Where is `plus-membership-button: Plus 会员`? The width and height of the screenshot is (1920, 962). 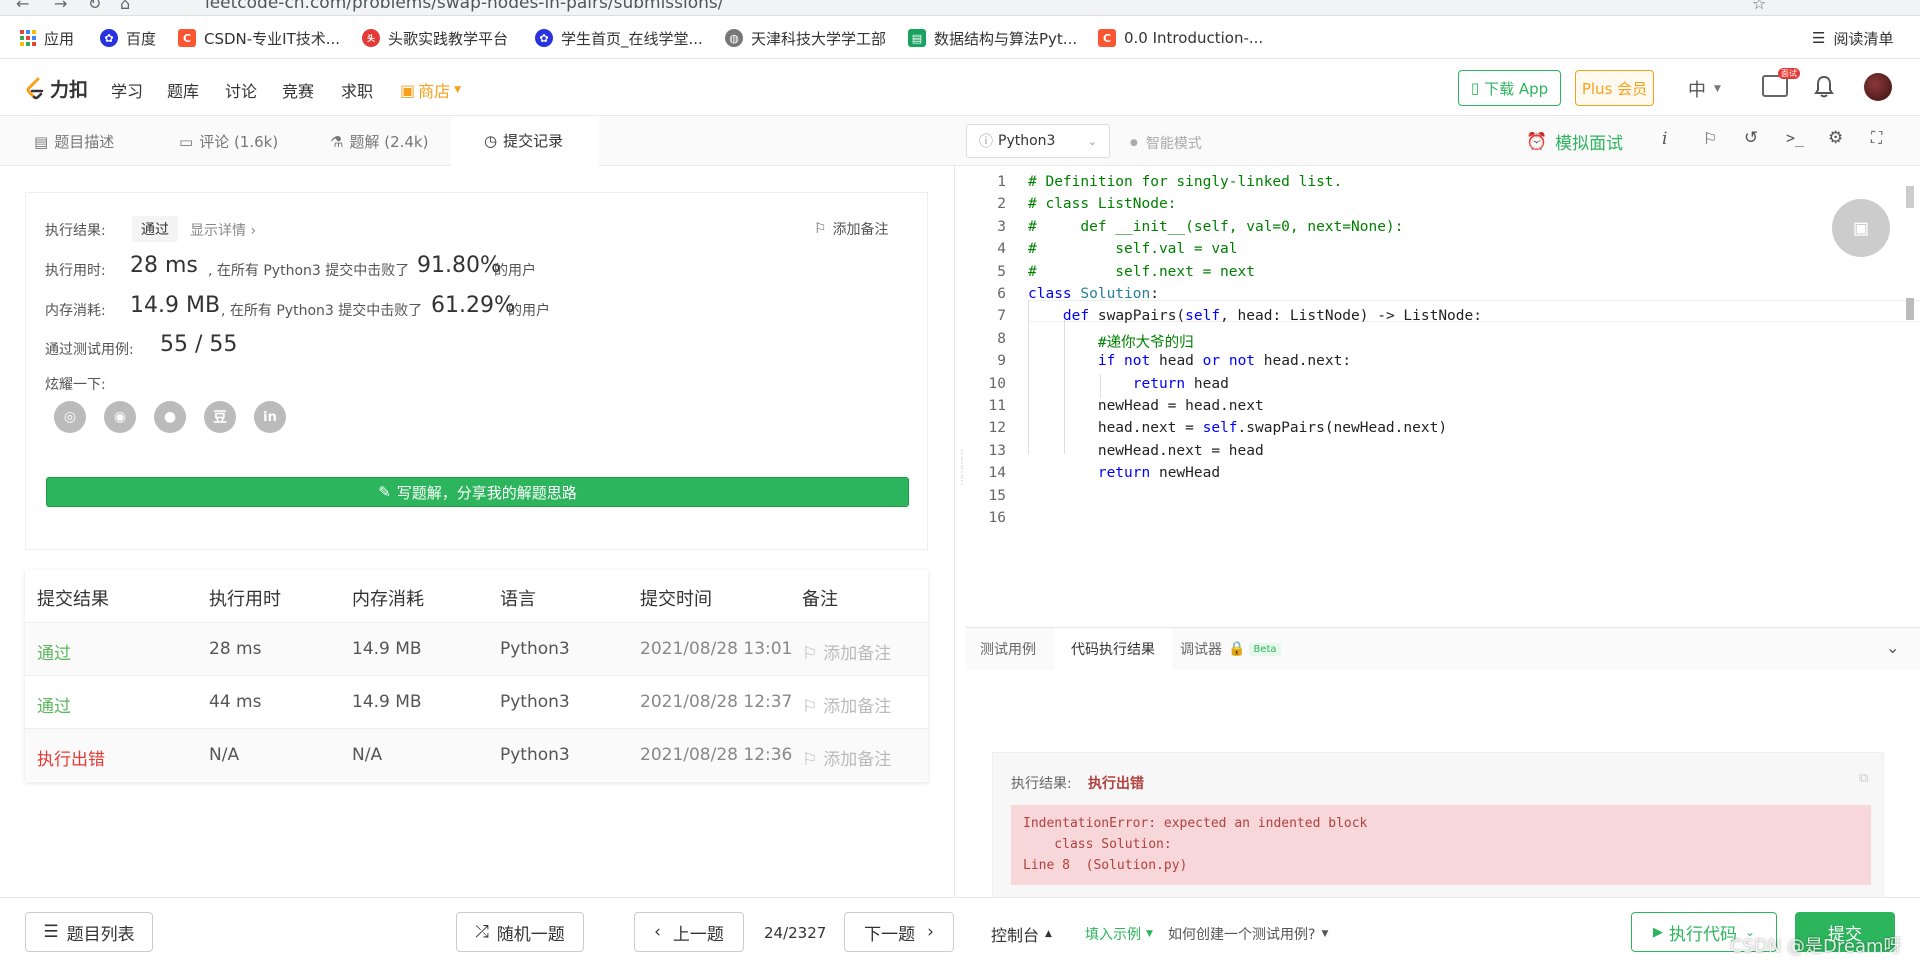 plus-membership-button: Plus 会员 is located at coordinates (1614, 88).